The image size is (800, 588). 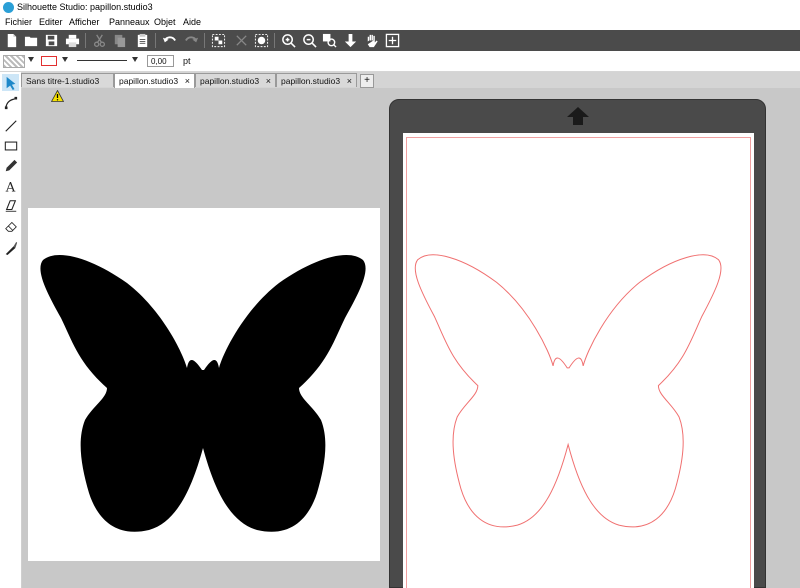 What do you see at coordinates (10, 225) in the screenshot?
I see `eraser-tool-icon` at bounding box center [10, 225].